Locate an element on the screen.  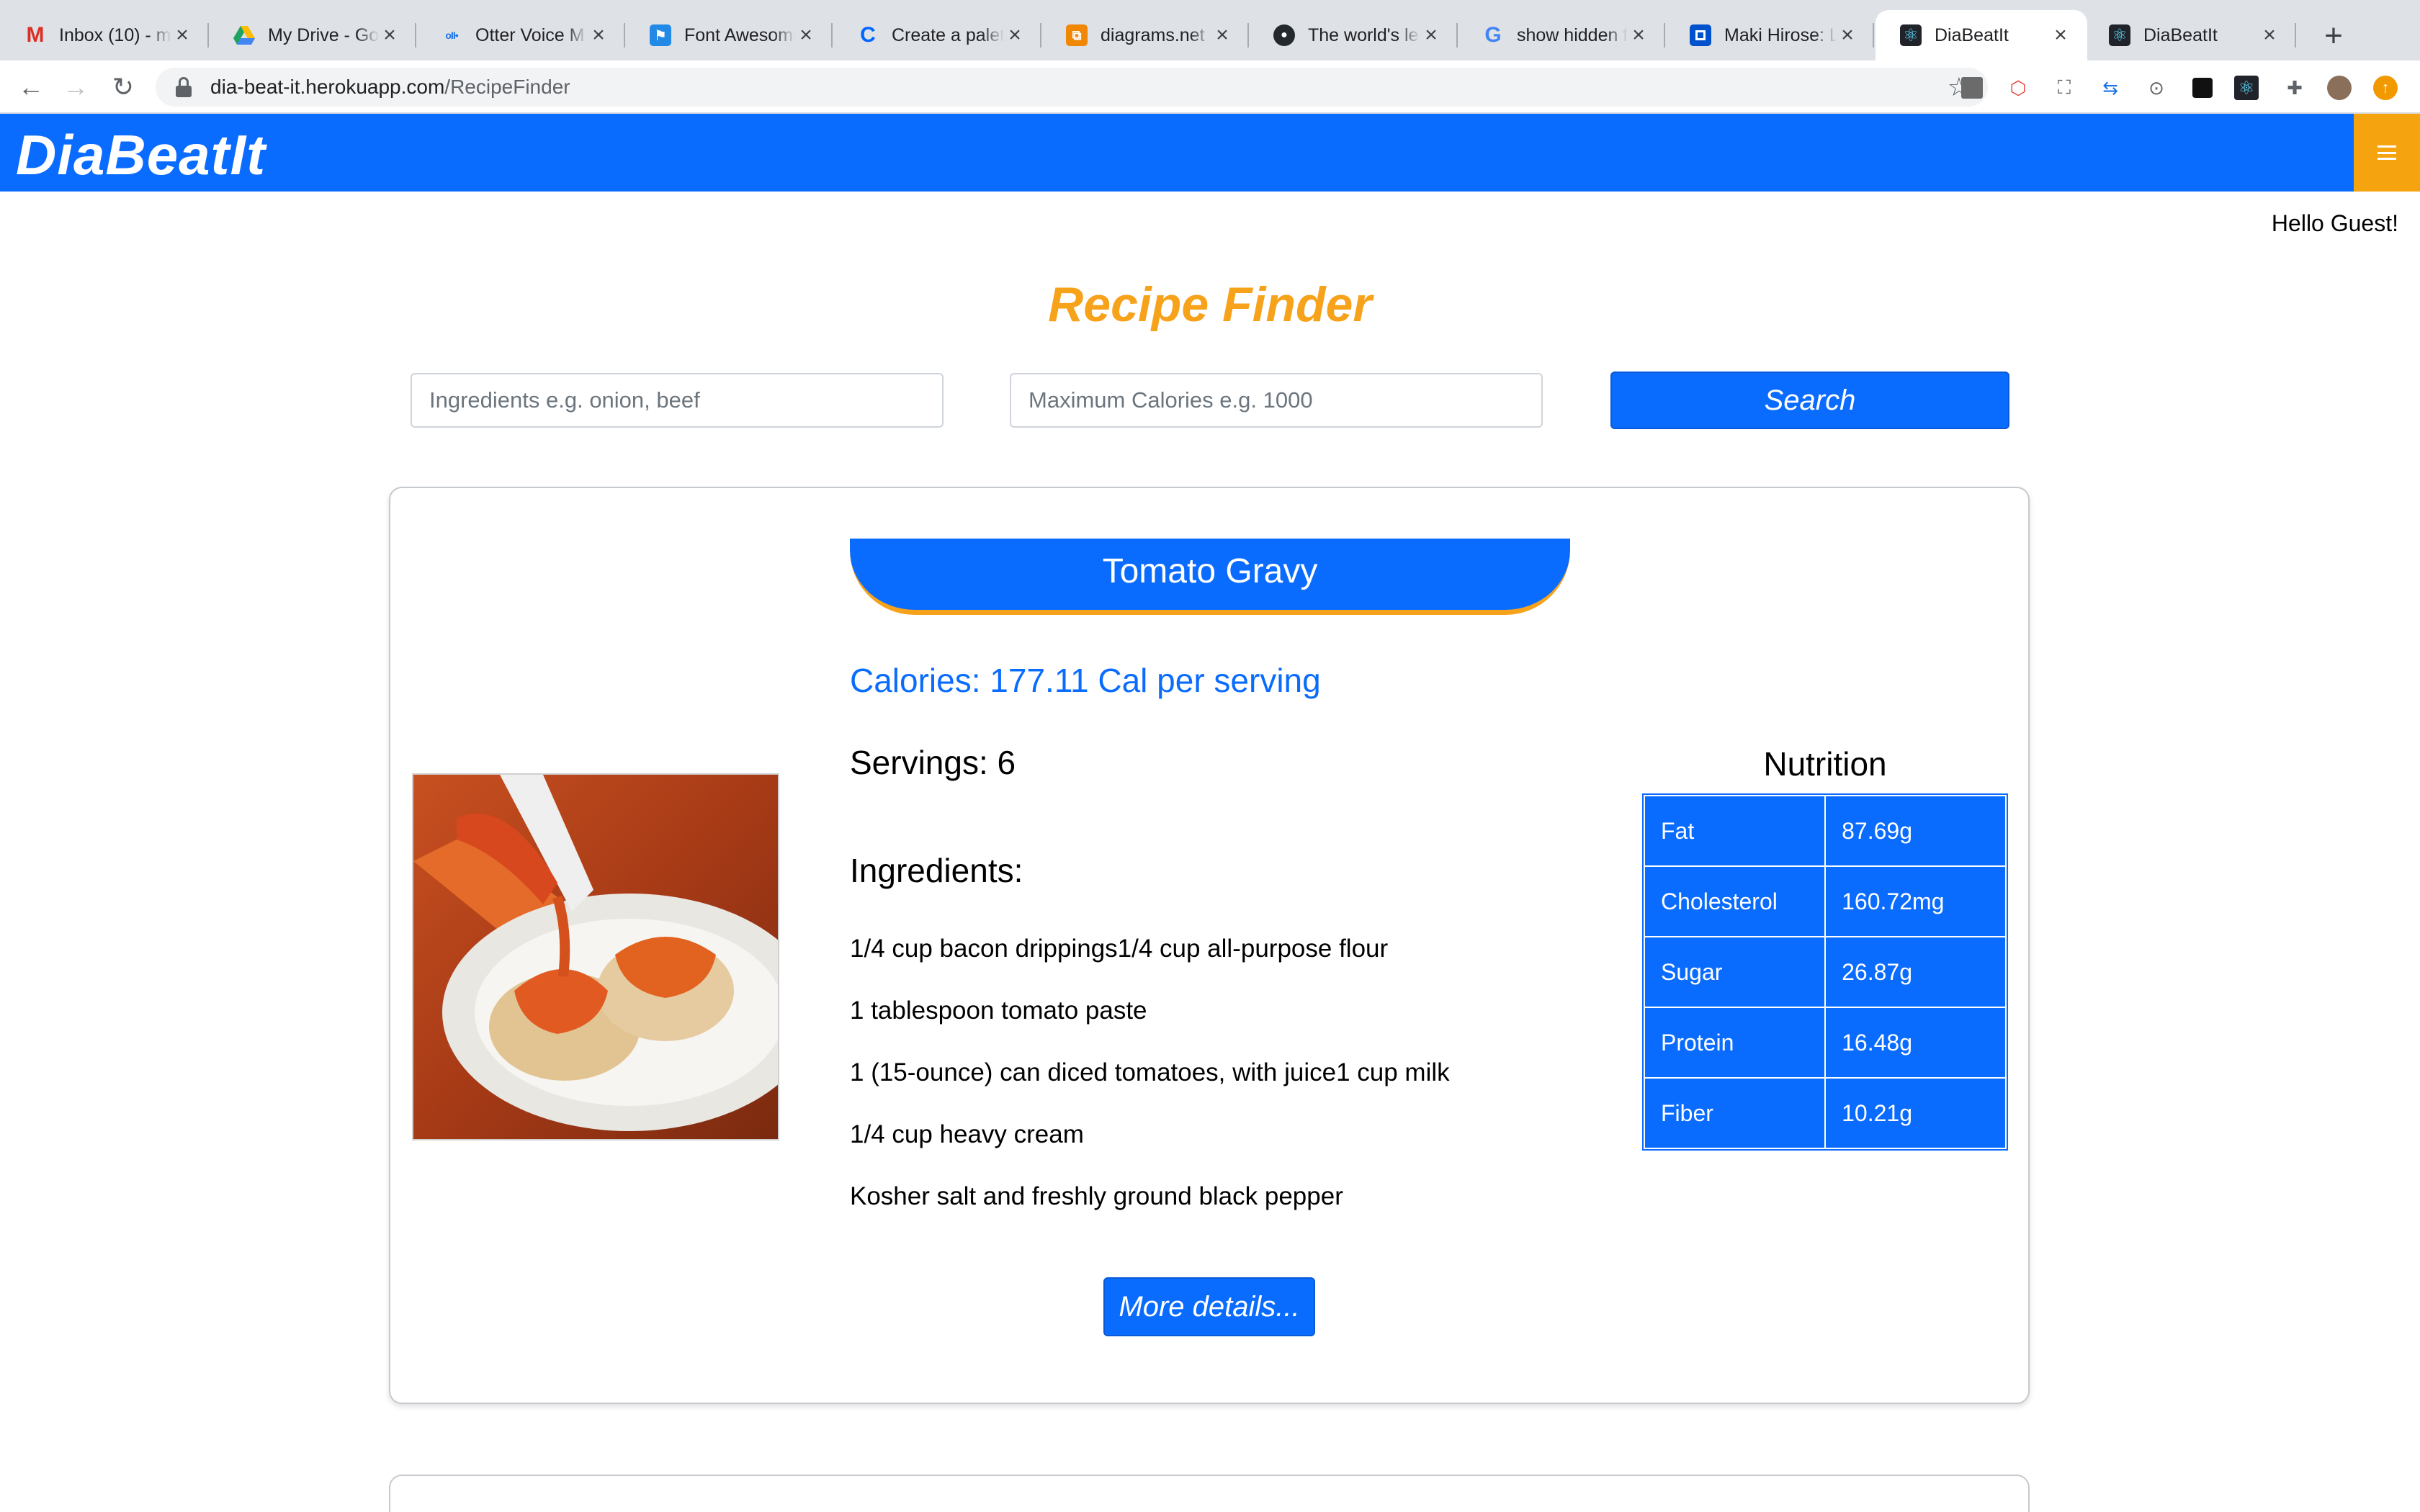
google-icon: G is located at coordinates (1493, 35).